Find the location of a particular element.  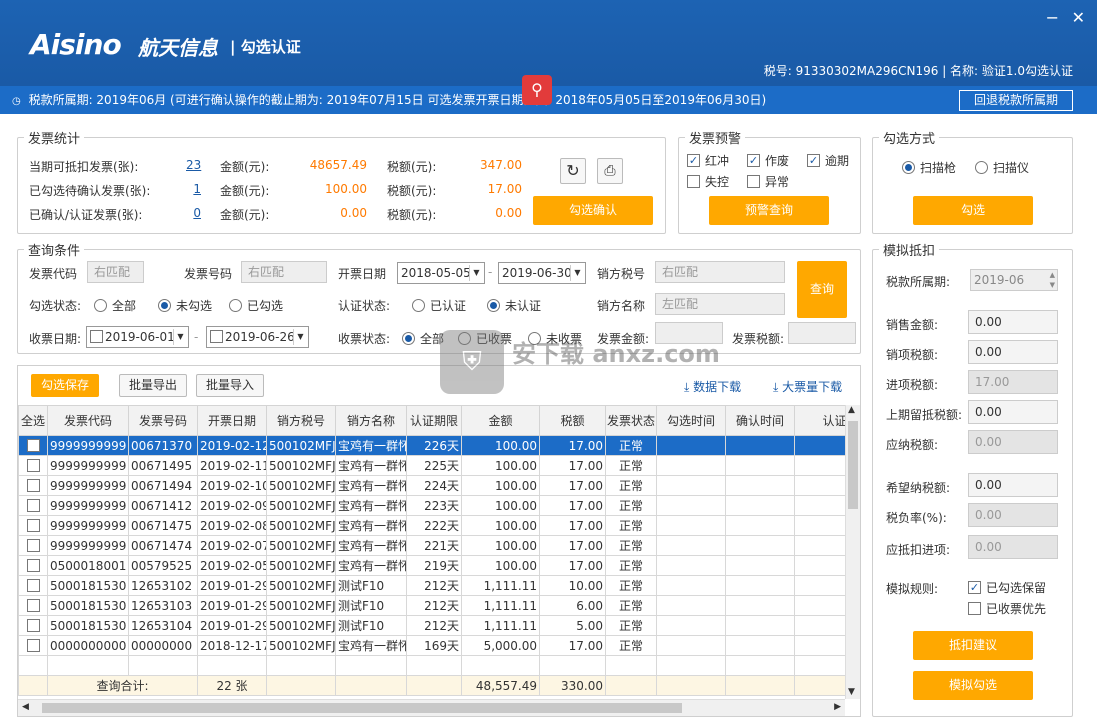

data-download-link: ⤓ 数据下载 is located at coordinates (712, 386).